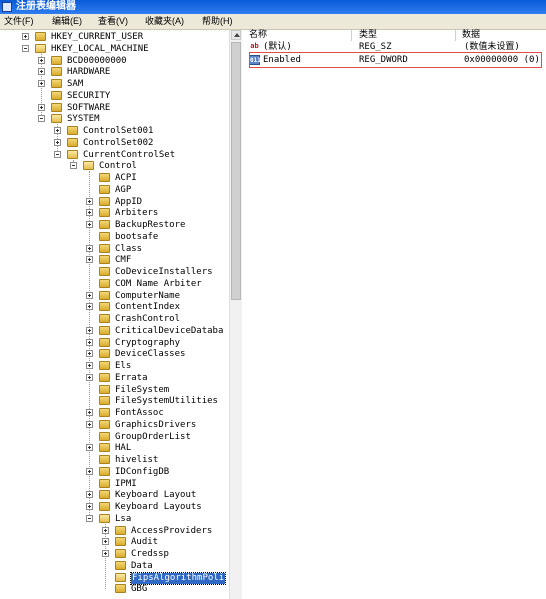 The width and height of the screenshot is (546, 599). What do you see at coordinates (136, 460) in the screenshot?
I see `tree-node-label: hivelist` at bounding box center [136, 460].